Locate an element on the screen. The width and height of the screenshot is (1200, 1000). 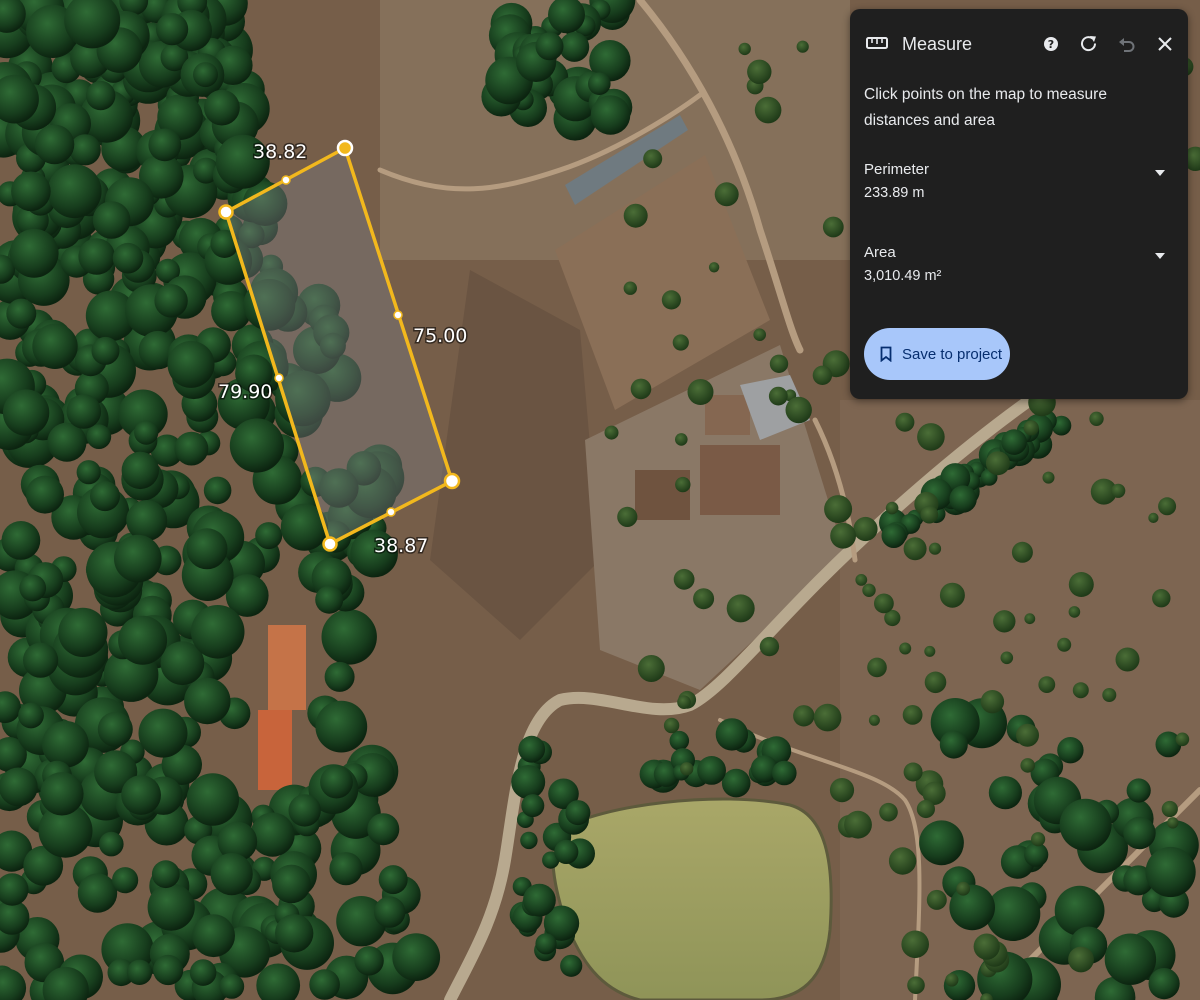
help-icon: ? is located at coordinates (1051, 44).